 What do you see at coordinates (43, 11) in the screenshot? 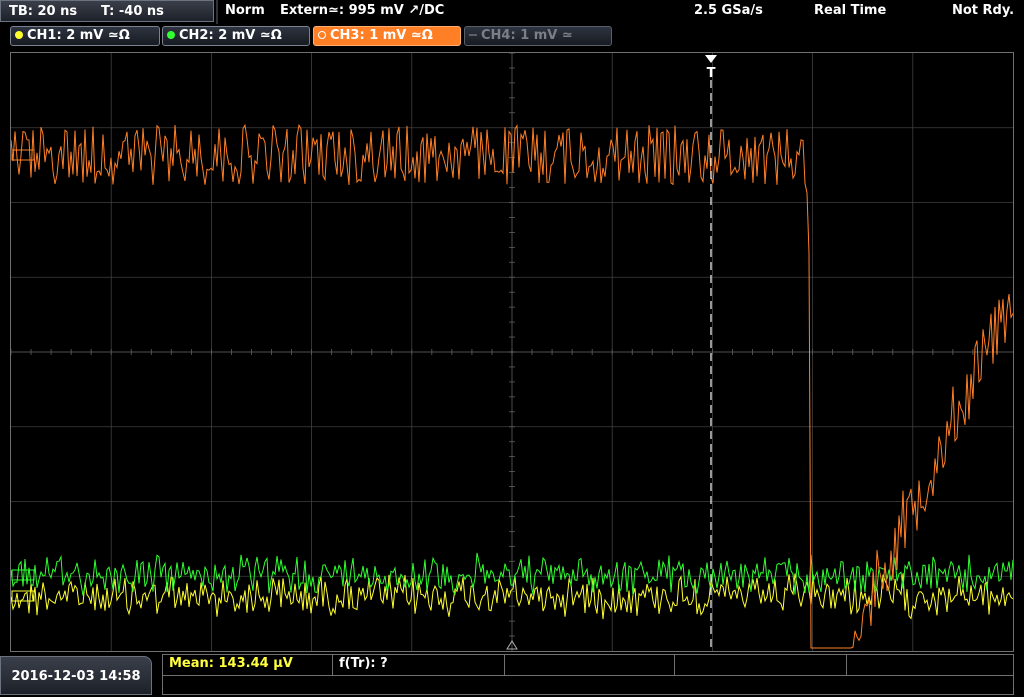
I see `timebase-label: TB: 20 ns` at bounding box center [43, 11].